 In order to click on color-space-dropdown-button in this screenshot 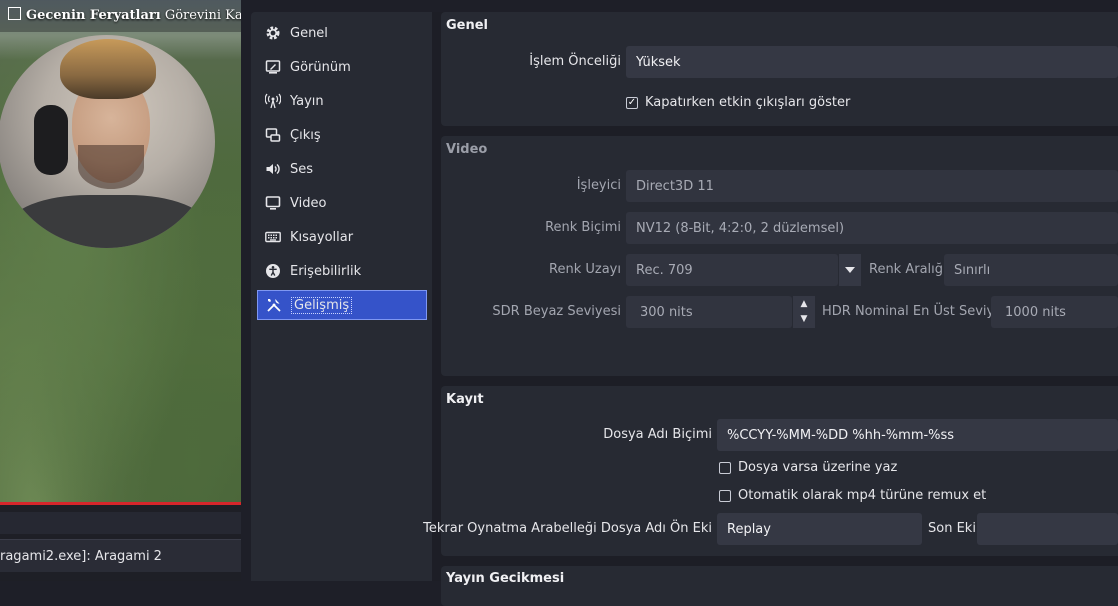, I will do `click(849, 270)`.